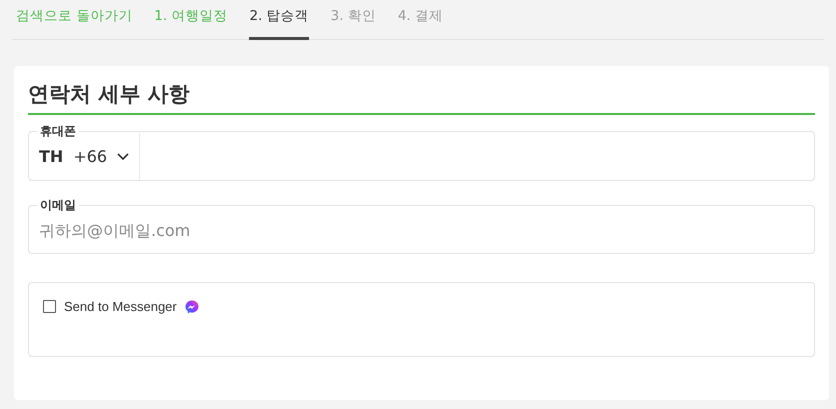  What do you see at coordinates (421, 226) in the screenshot?
I see `email-field: 이메일 귀하의@이메일.com` at bounding box center [421, 226].